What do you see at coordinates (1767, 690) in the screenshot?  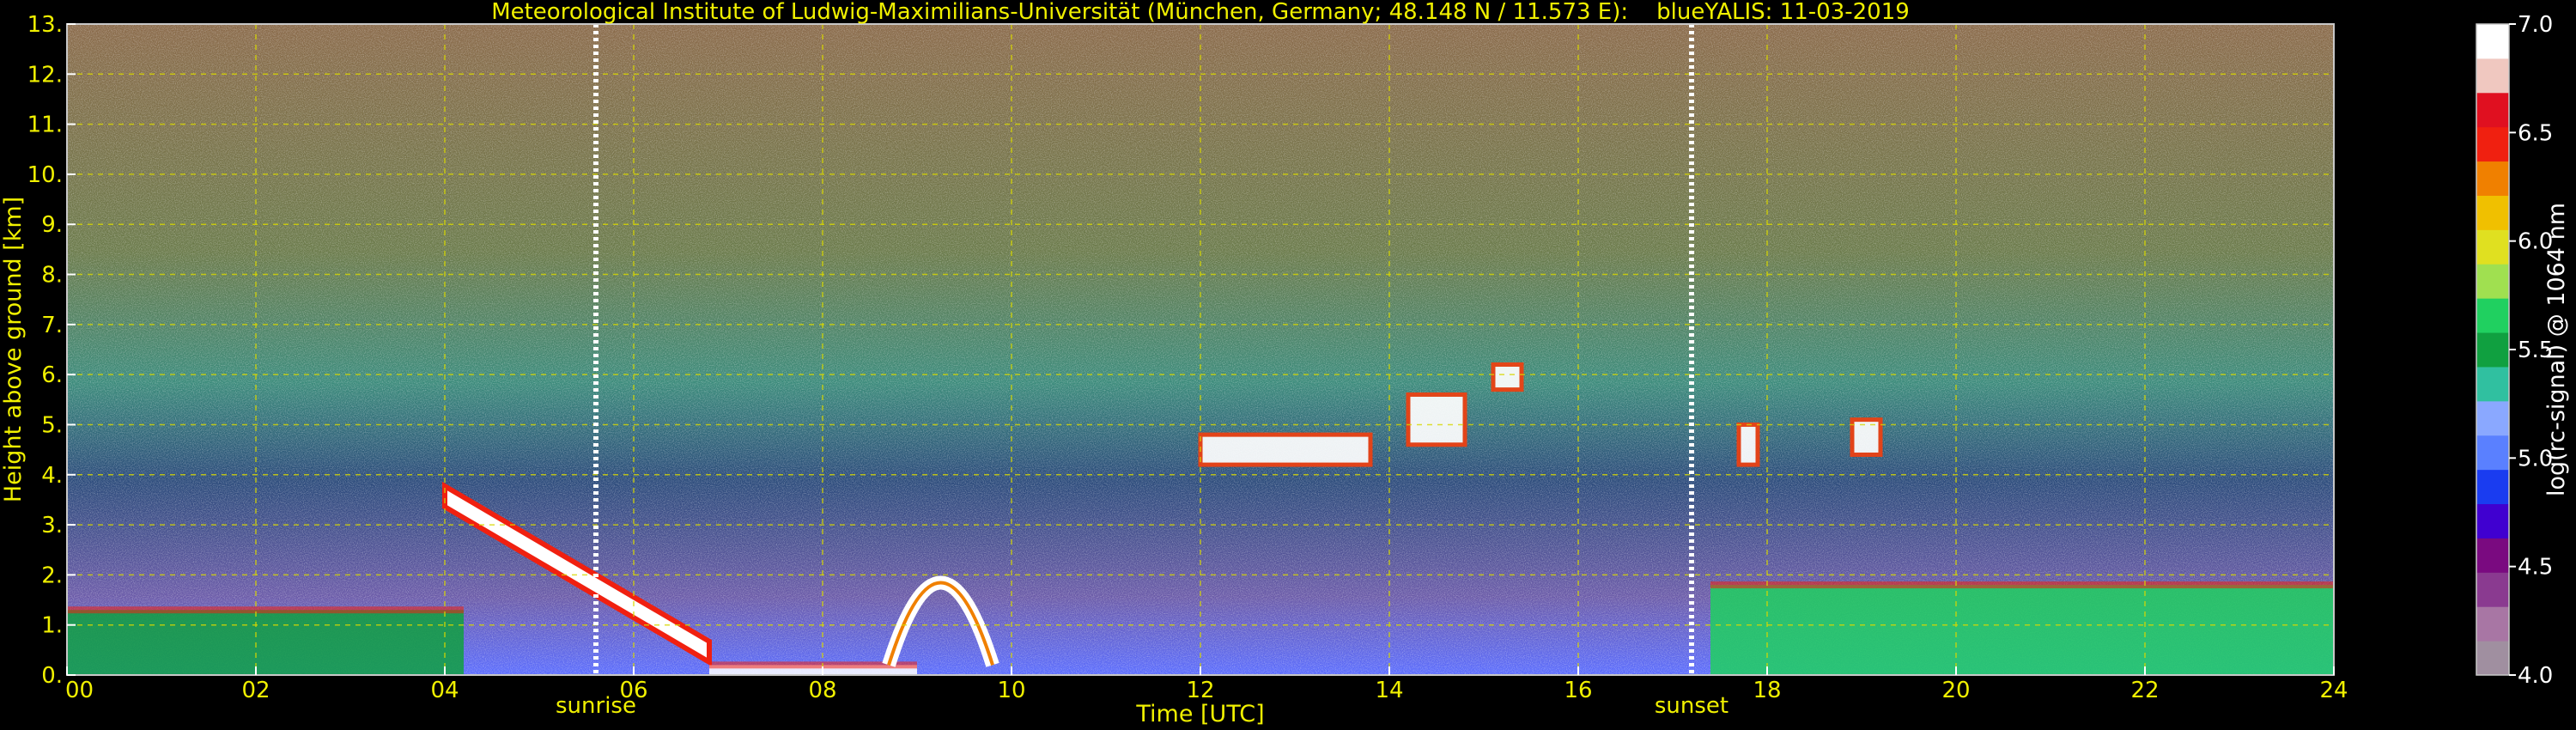 I see `x-tick-label-18: 18` at bounding box center [1767, 690].